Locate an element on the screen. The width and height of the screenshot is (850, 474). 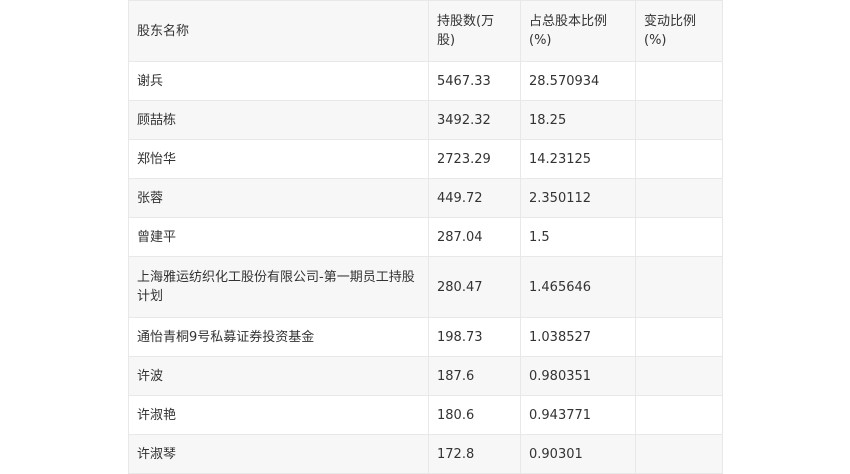
header-change-ratio: 变动比例(%) is located at coordinates (679, 31).